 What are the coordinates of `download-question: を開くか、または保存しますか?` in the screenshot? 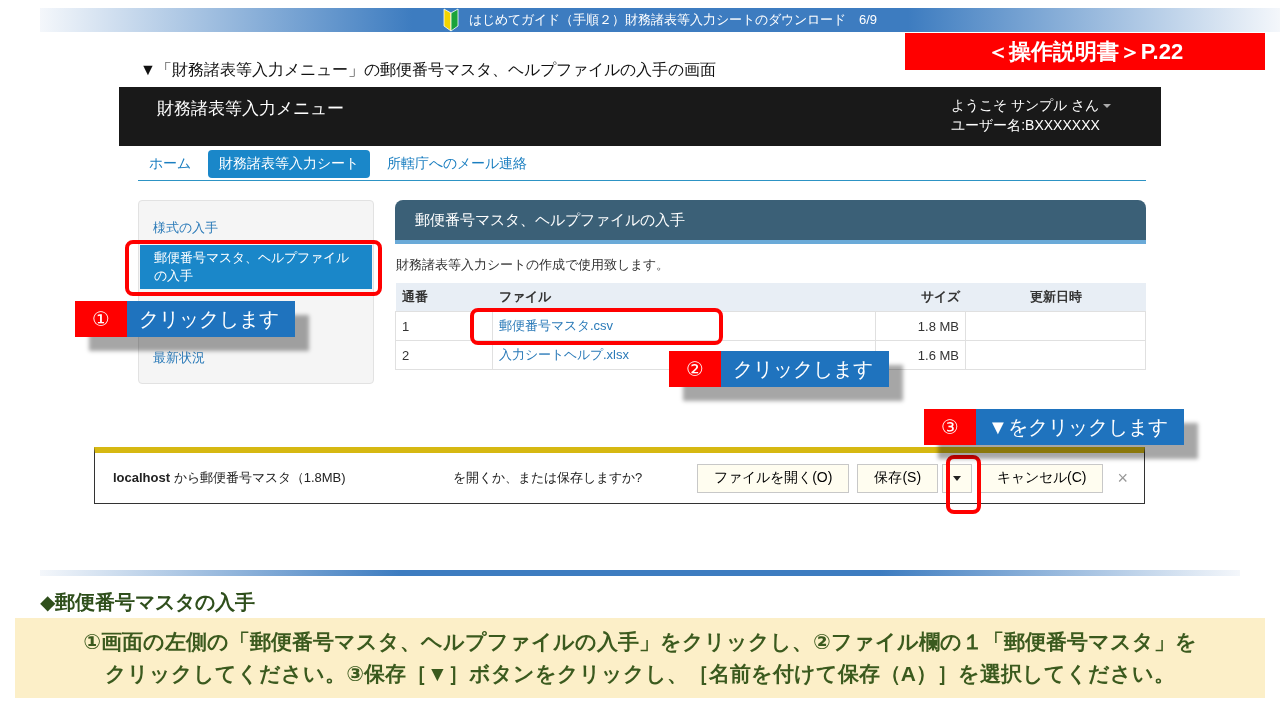 It's located at (548, 478).